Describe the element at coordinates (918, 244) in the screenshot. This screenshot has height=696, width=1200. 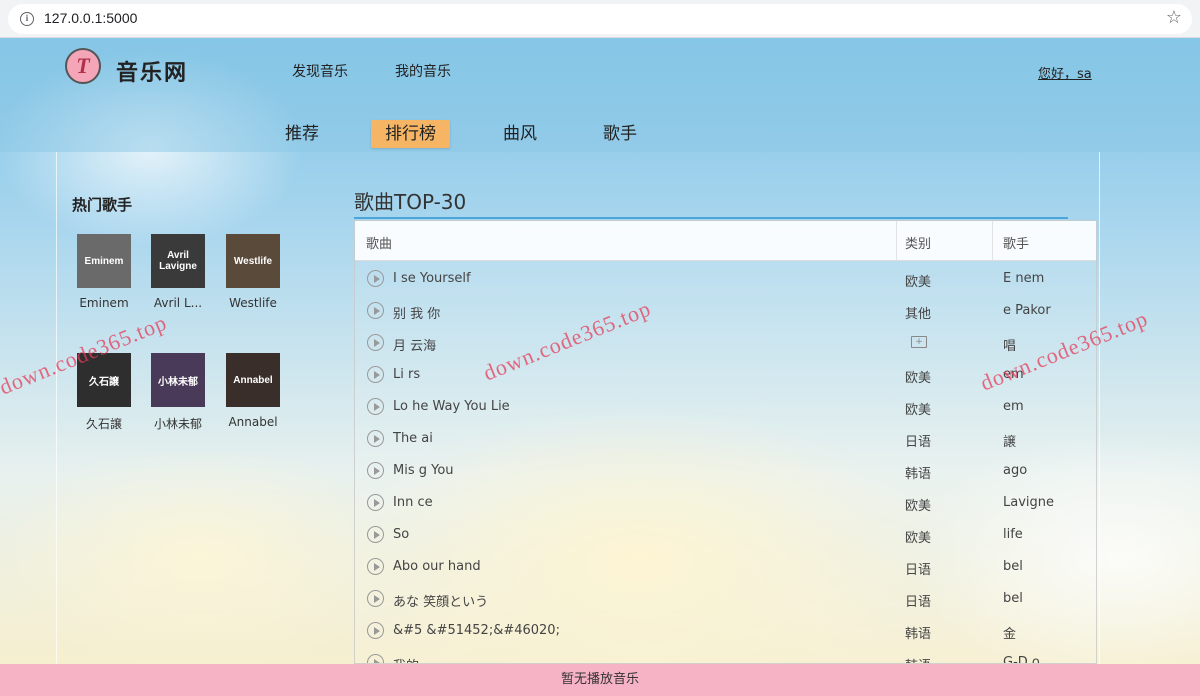
I see `column-header-category: 类别` at that location.